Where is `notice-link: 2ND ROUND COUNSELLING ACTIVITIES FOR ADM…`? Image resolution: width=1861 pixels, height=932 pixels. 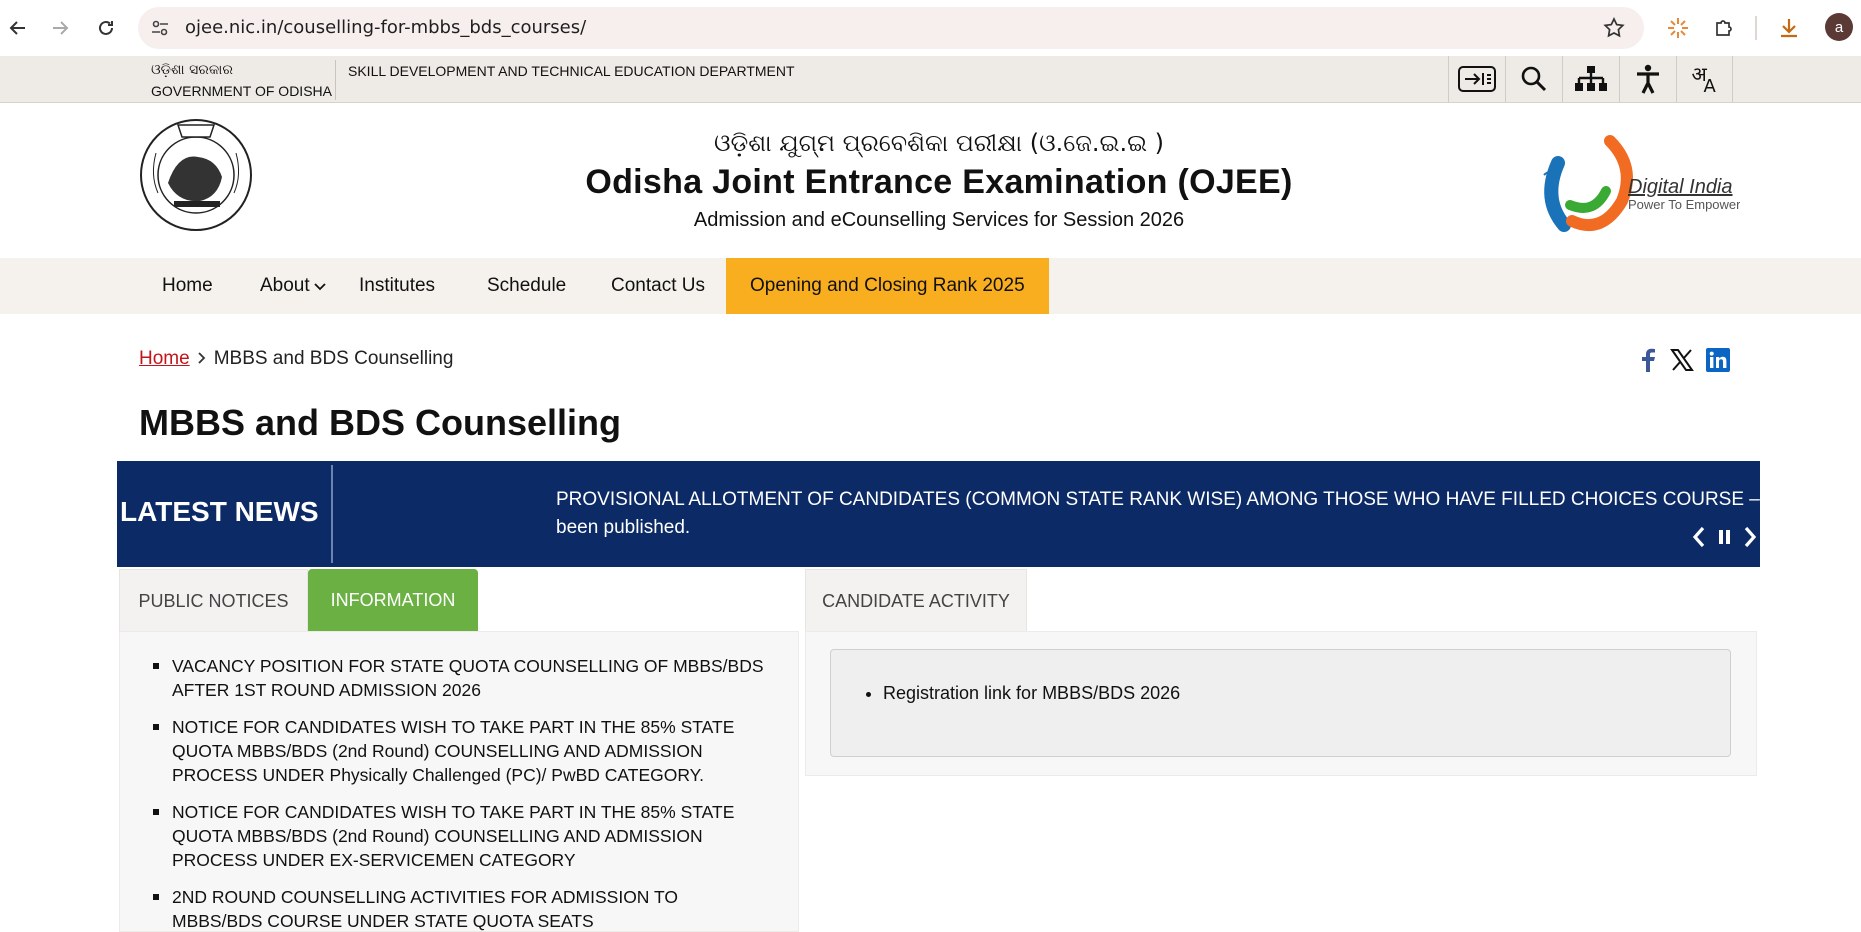 notice-link: 2ND ROUND COUNSELLING ACTIVITIES FOR ADM… is located at coordinates (460, 908).